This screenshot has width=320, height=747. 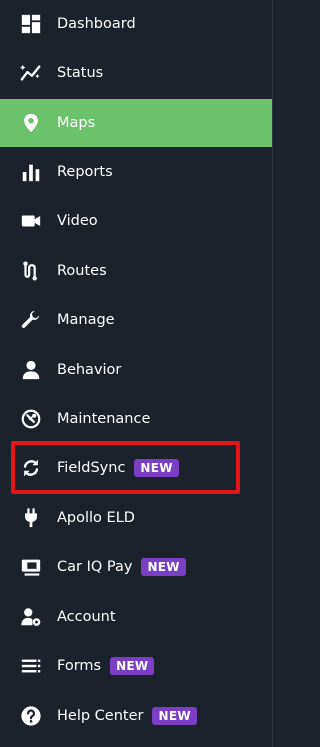 I want to click on sync-icon, so click(x=31, y=468).